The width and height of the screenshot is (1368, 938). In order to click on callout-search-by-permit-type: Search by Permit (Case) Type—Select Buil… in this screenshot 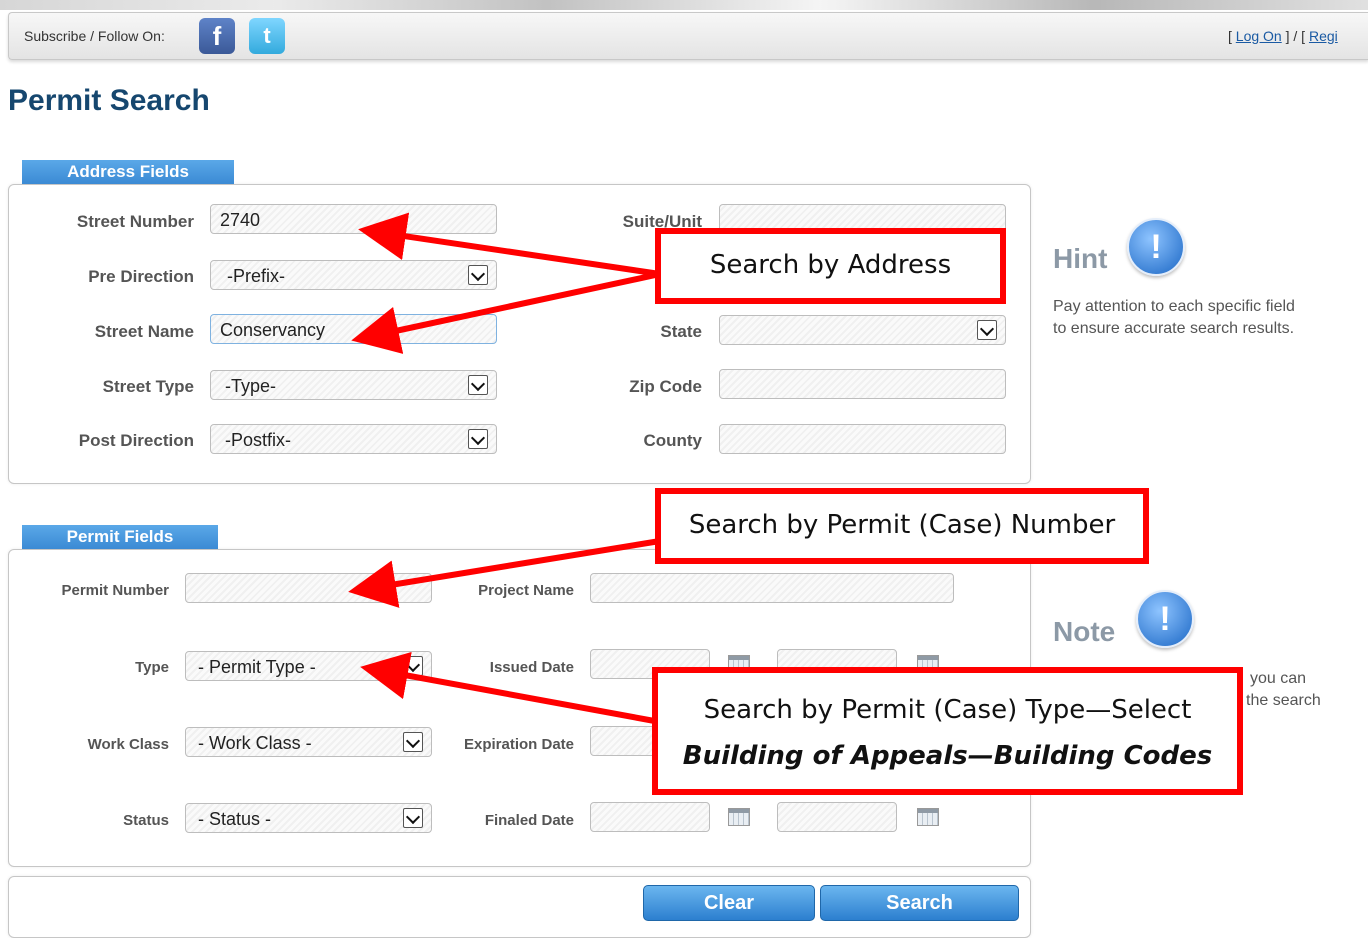, I will do `click(947, 731)`.